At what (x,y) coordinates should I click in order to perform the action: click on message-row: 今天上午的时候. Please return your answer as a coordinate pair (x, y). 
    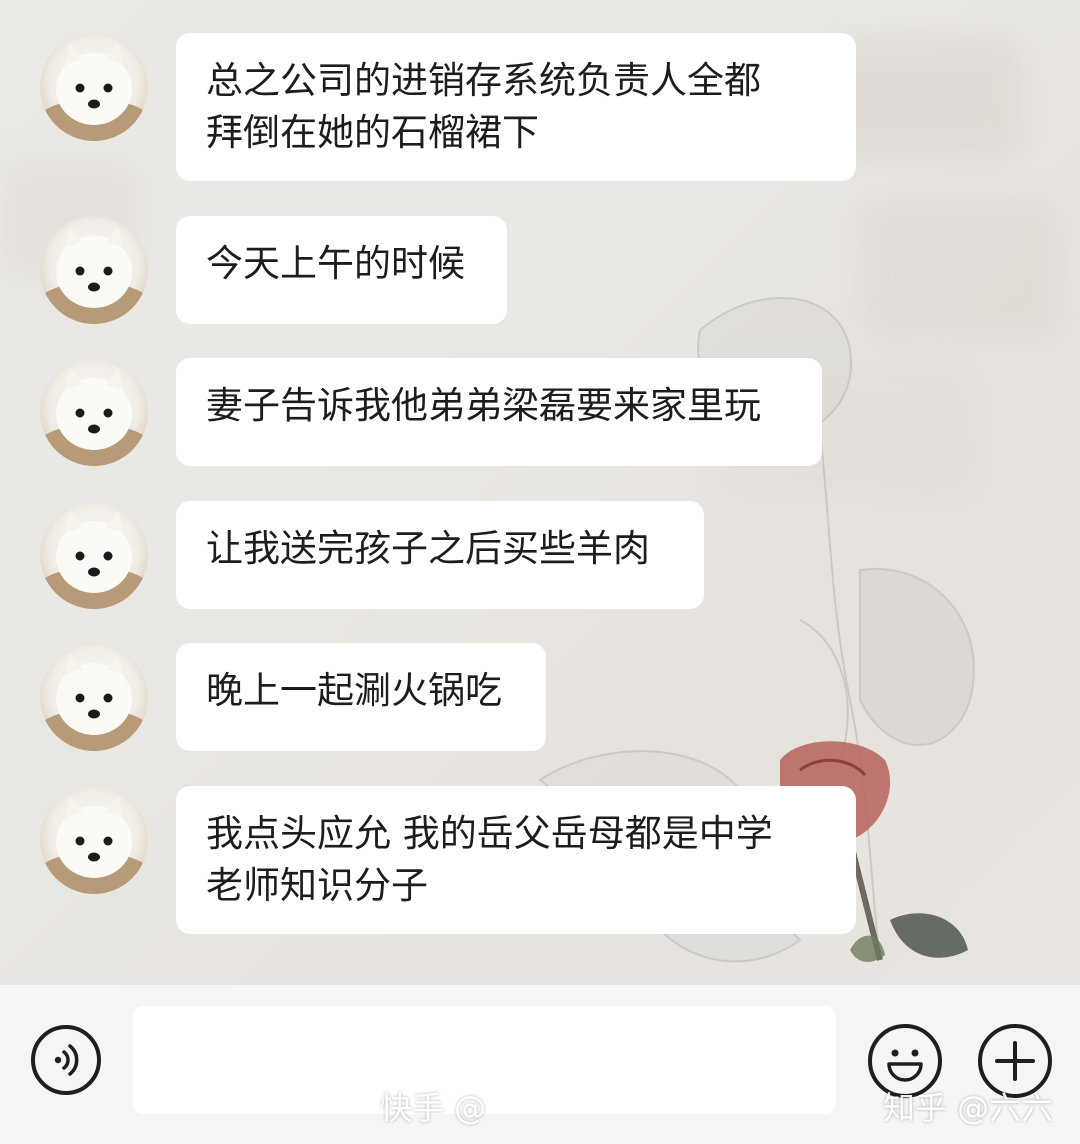
    Looking at the image, I should click on (273, 270).